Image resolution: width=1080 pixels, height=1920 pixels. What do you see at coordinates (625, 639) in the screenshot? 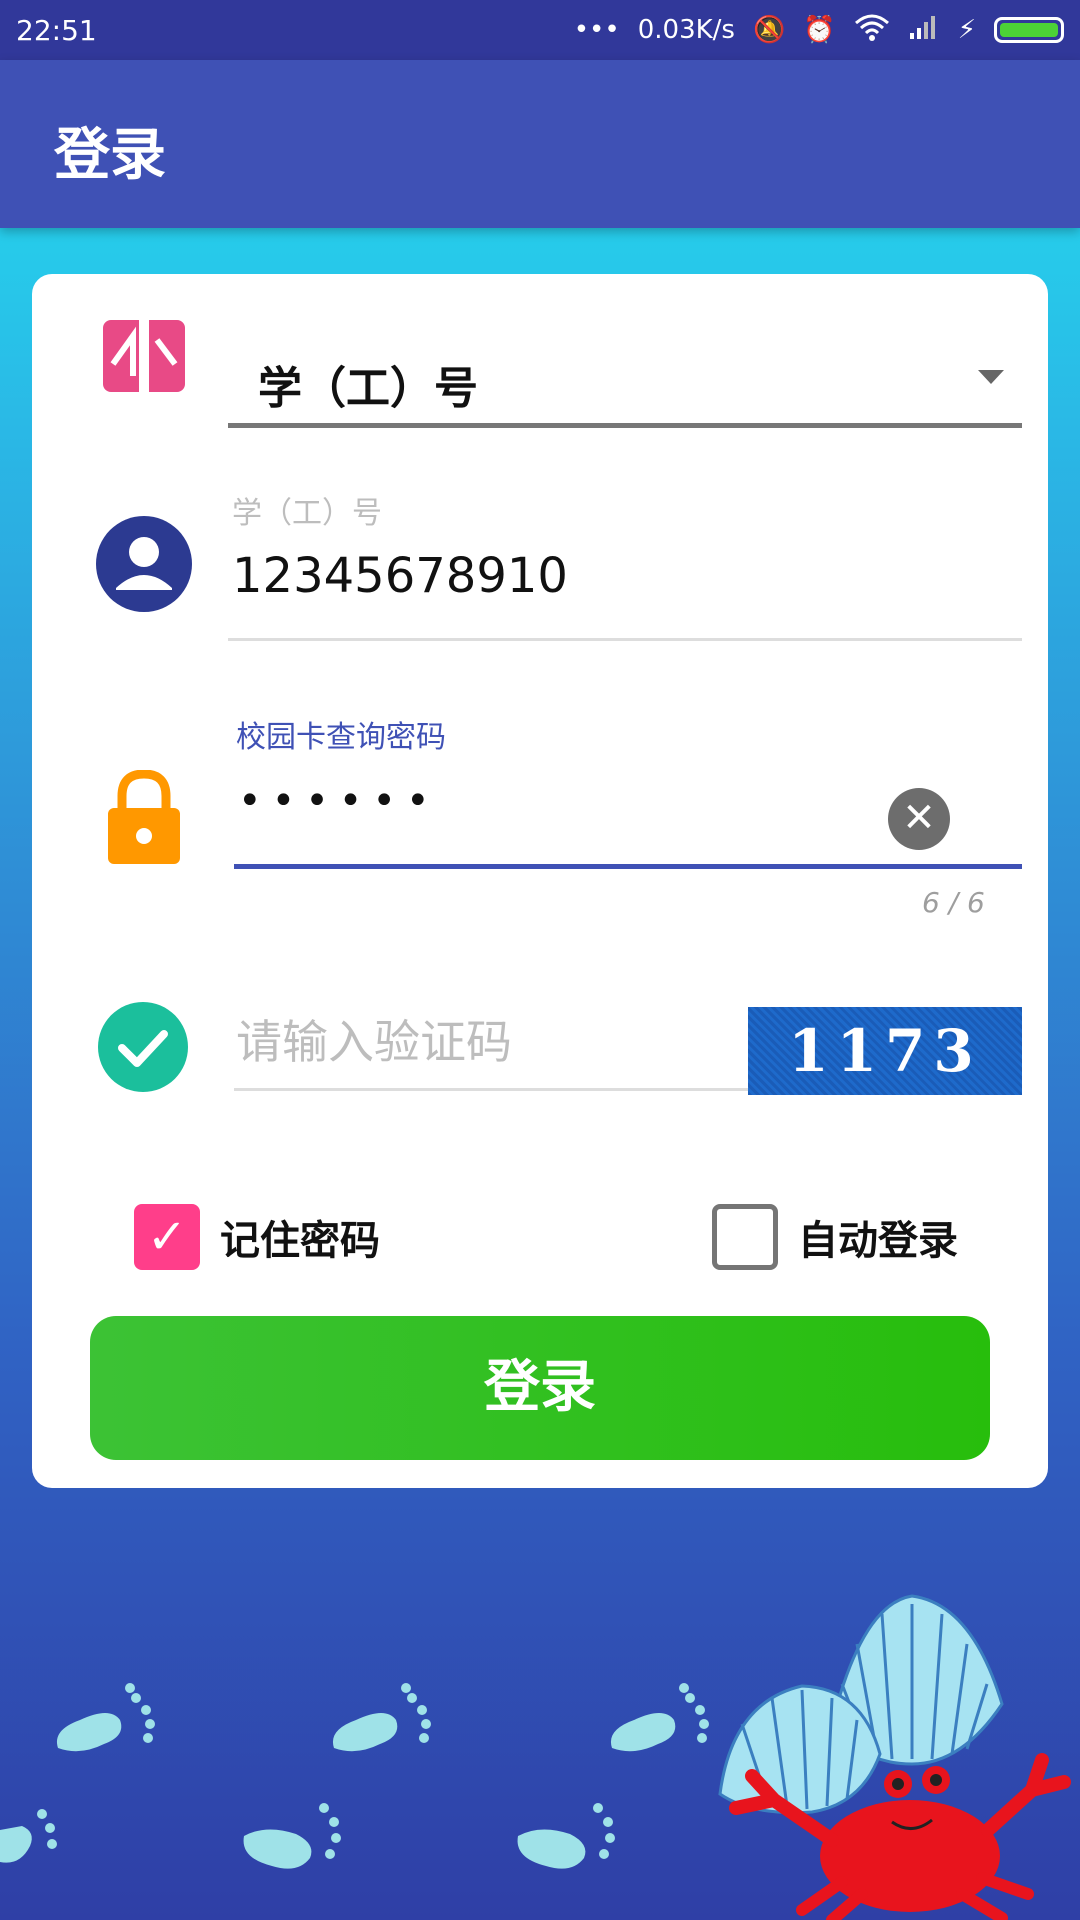
I see `account-underline` at bounding box center [625, 639].